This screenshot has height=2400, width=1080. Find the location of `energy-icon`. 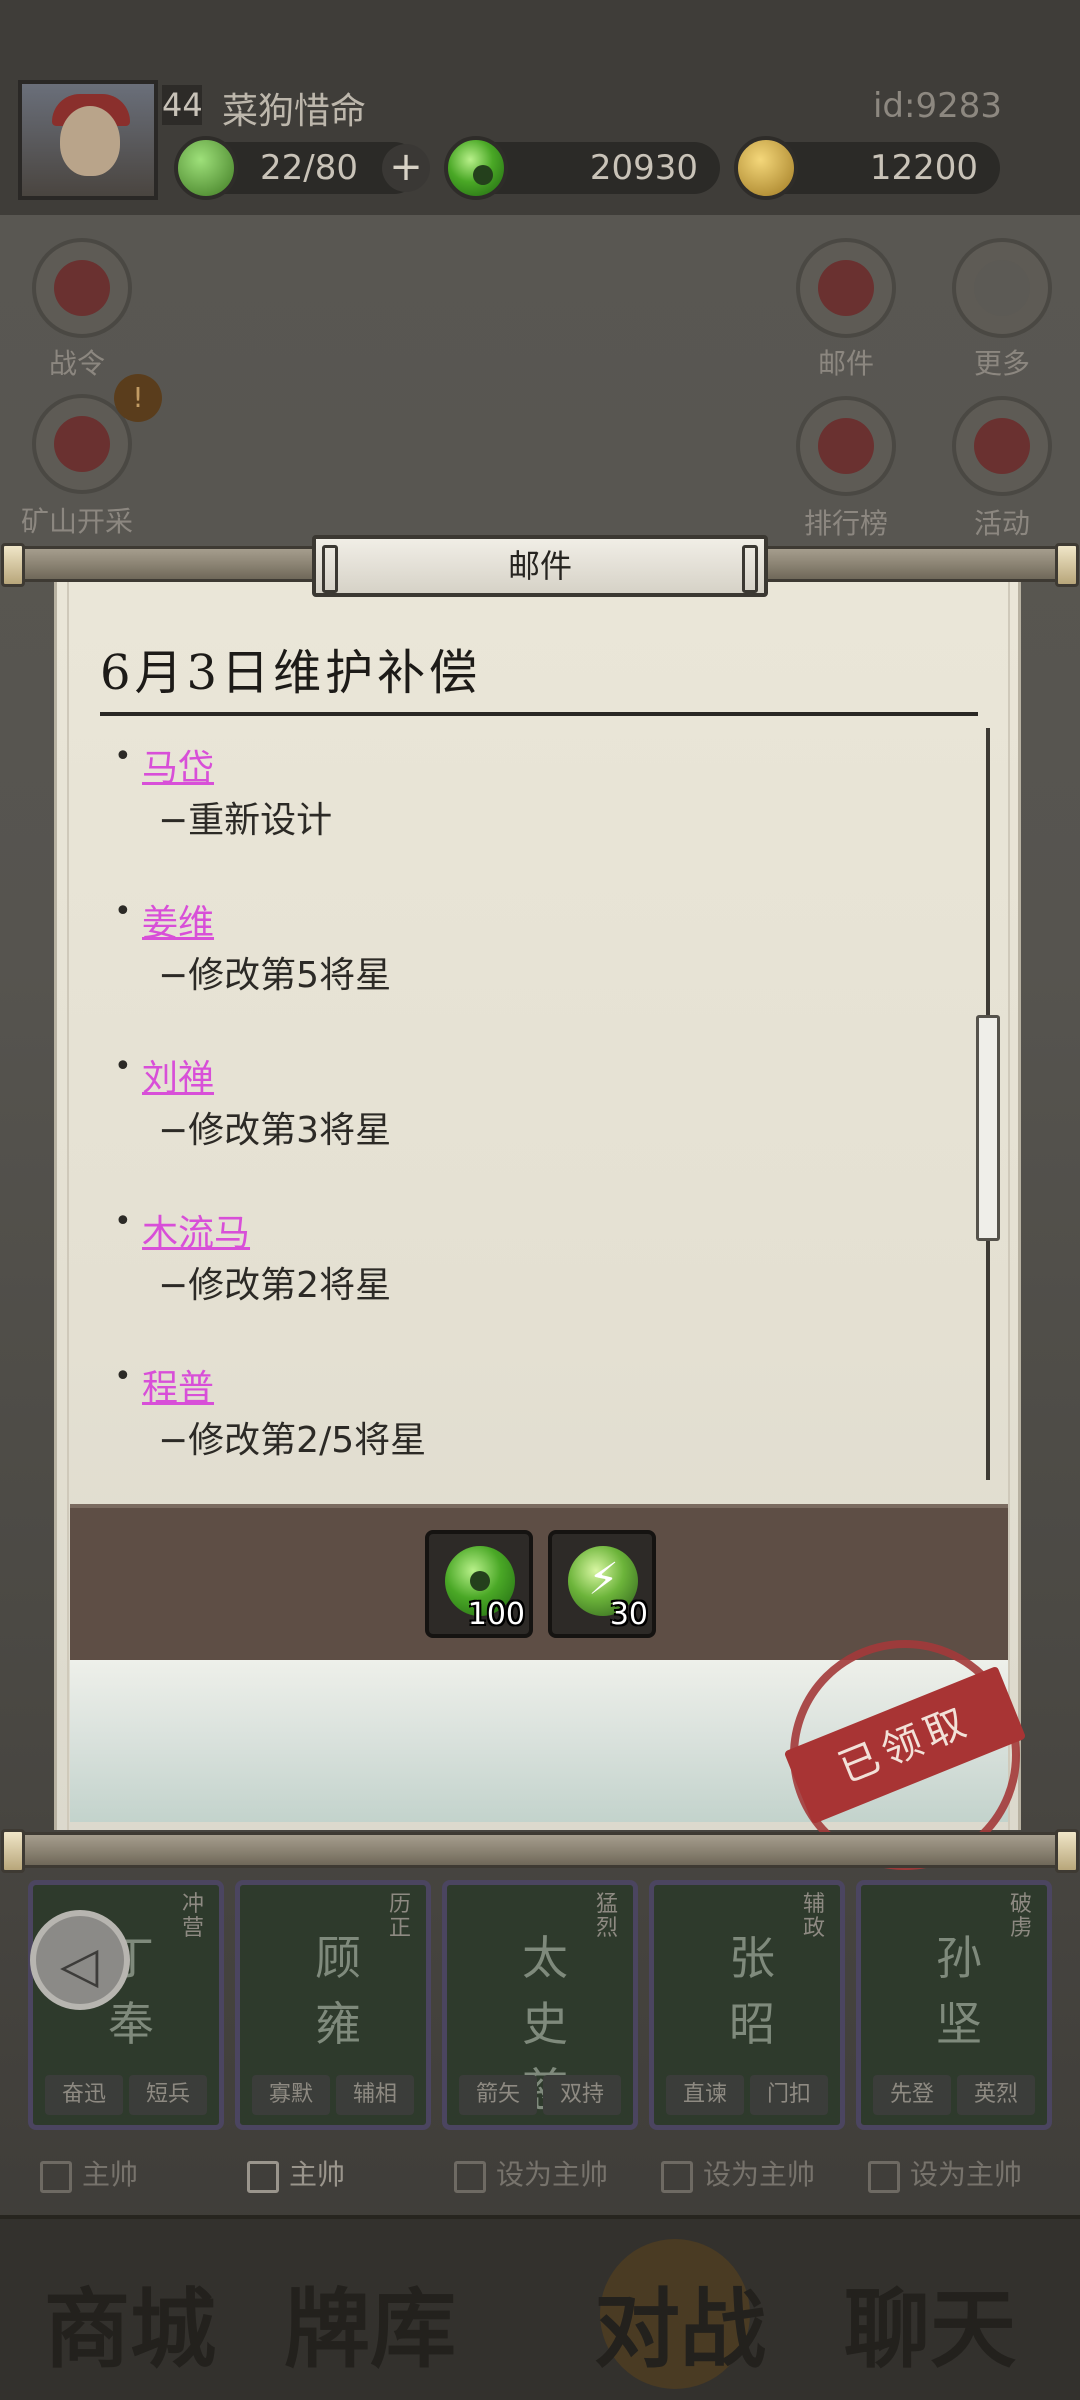

energy-icon is located at coordinates (206, 168).